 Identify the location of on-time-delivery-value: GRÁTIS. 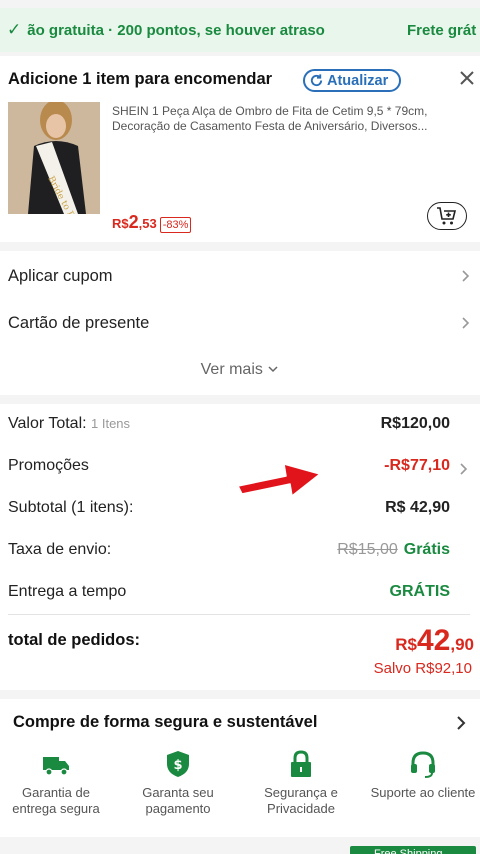
(419, 591).